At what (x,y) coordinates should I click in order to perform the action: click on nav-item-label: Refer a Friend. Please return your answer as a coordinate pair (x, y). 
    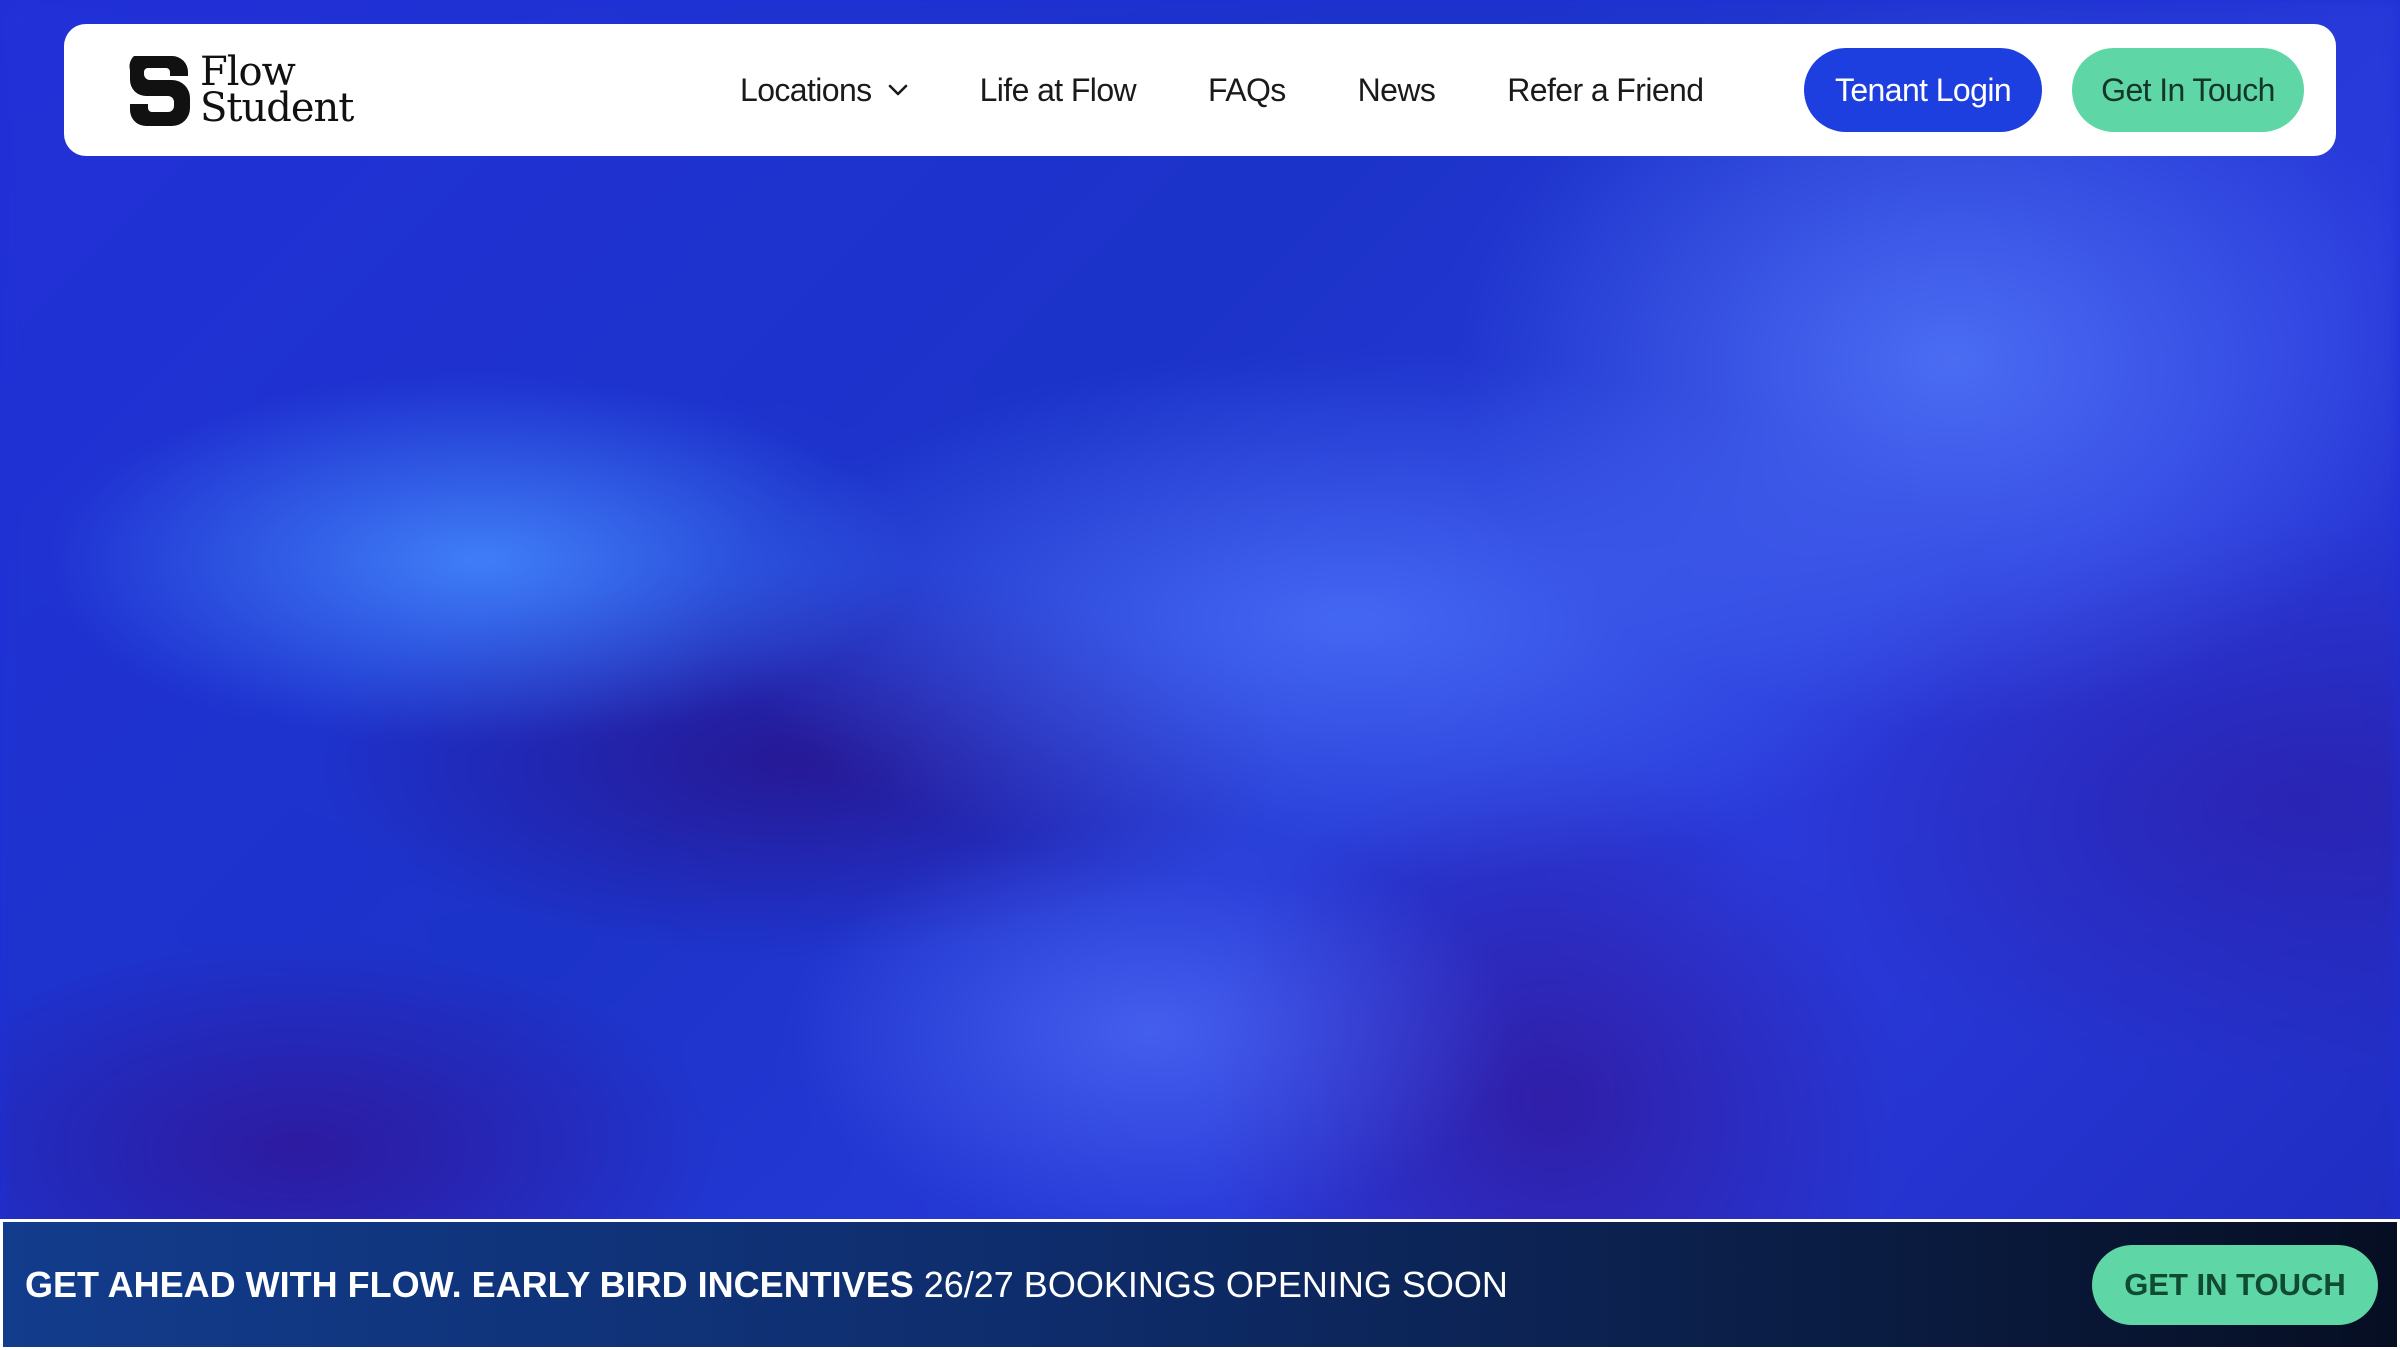
    Looking at the image, I should click on (1605, 89).